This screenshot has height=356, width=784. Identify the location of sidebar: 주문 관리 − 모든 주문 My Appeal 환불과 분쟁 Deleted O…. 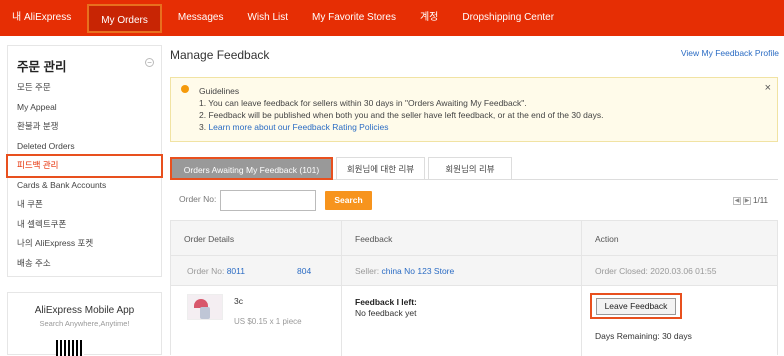
(84, 161).